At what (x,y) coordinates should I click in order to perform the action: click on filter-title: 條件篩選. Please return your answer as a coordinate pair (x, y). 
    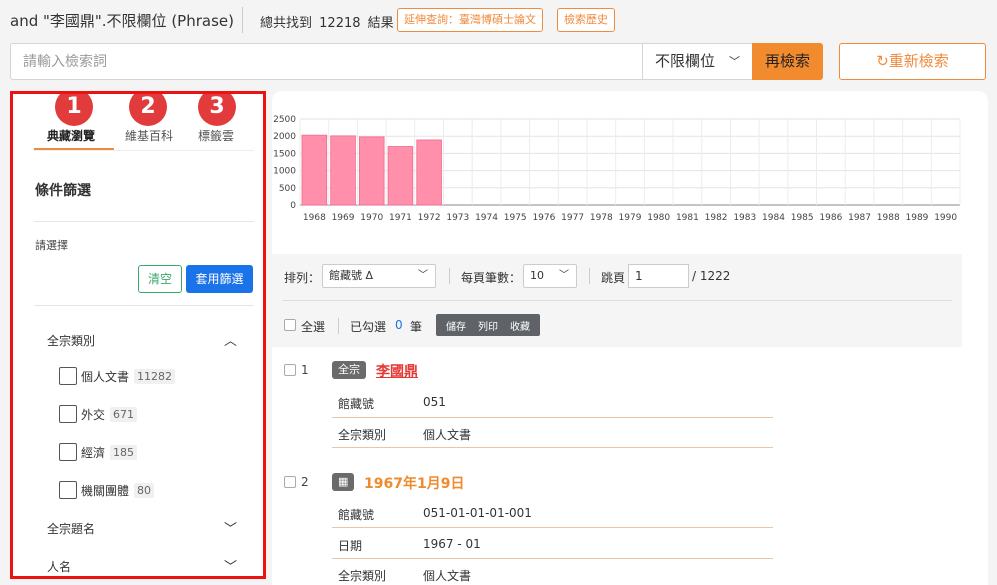
    Looking at the image, I should click on (63, 191).